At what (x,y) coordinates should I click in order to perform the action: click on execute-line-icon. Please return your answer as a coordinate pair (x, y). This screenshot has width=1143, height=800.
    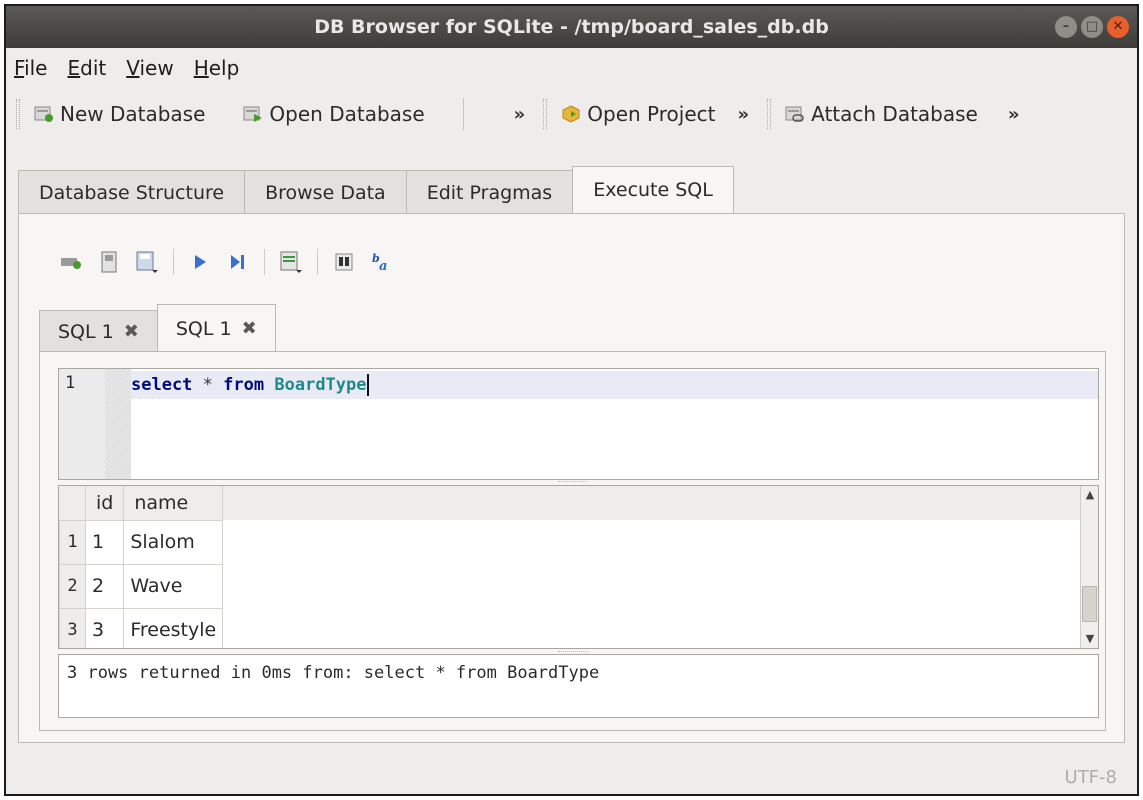
    Looking at the image, I should click on (238, 262).